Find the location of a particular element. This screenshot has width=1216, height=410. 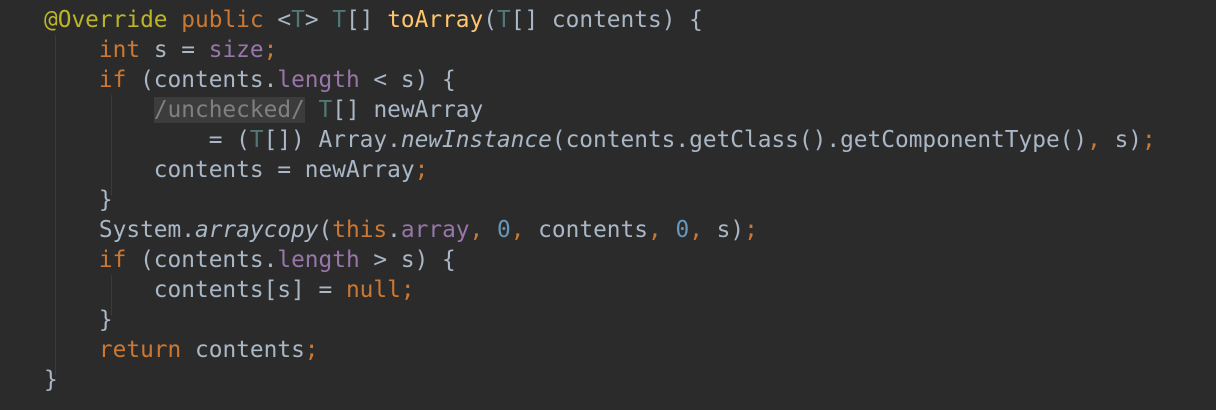

code-token: /unchecked/ is located at coordinates (229, 110).